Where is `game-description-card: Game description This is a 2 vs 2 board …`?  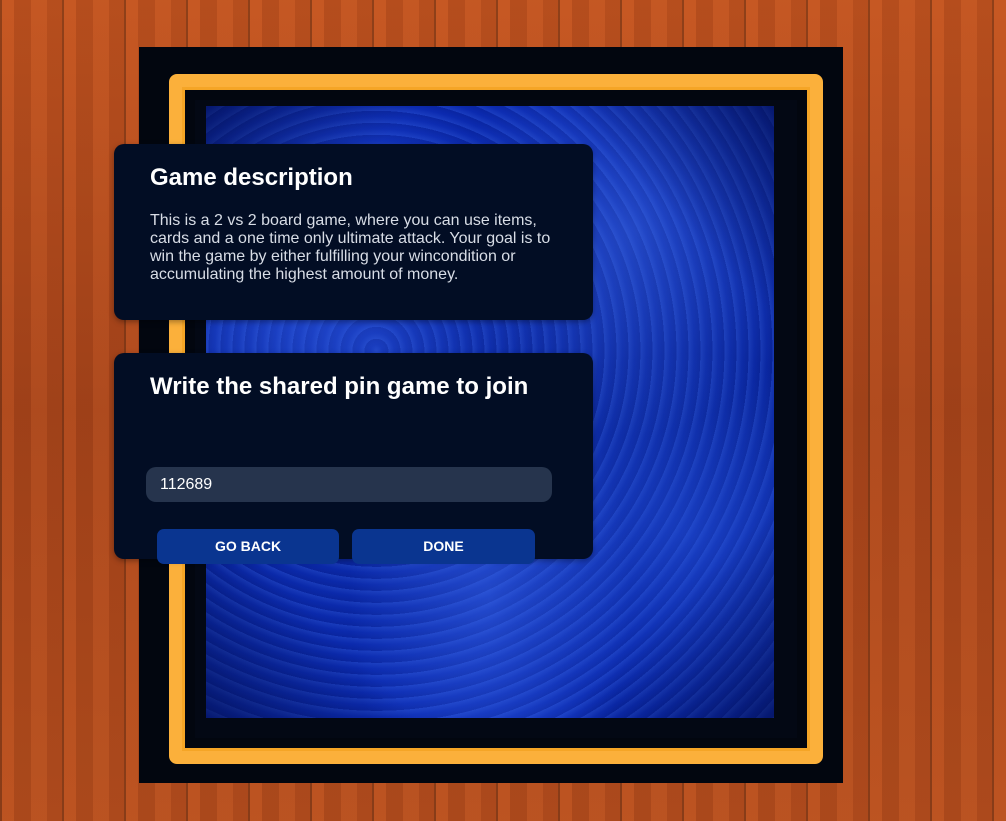
game-description-card: Game description This is a 2 vs 2 board … is located at coordinates (353, 232).